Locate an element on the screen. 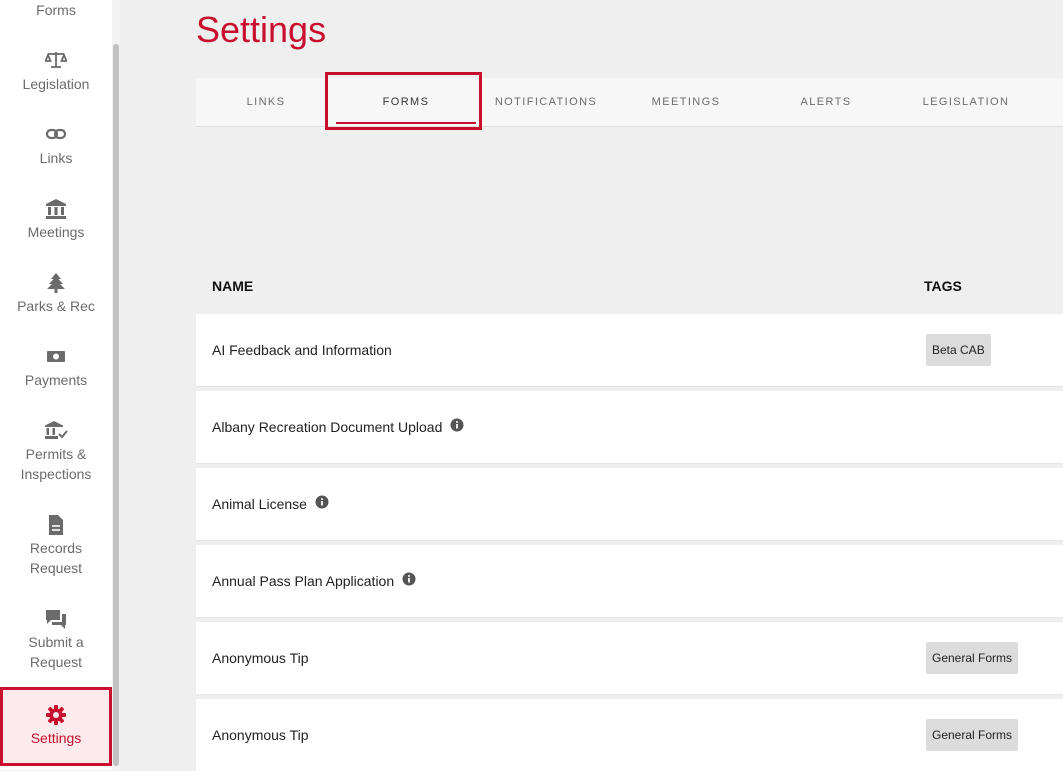  sidebar-item-label: Submit a is located at coordinates (56, 642).